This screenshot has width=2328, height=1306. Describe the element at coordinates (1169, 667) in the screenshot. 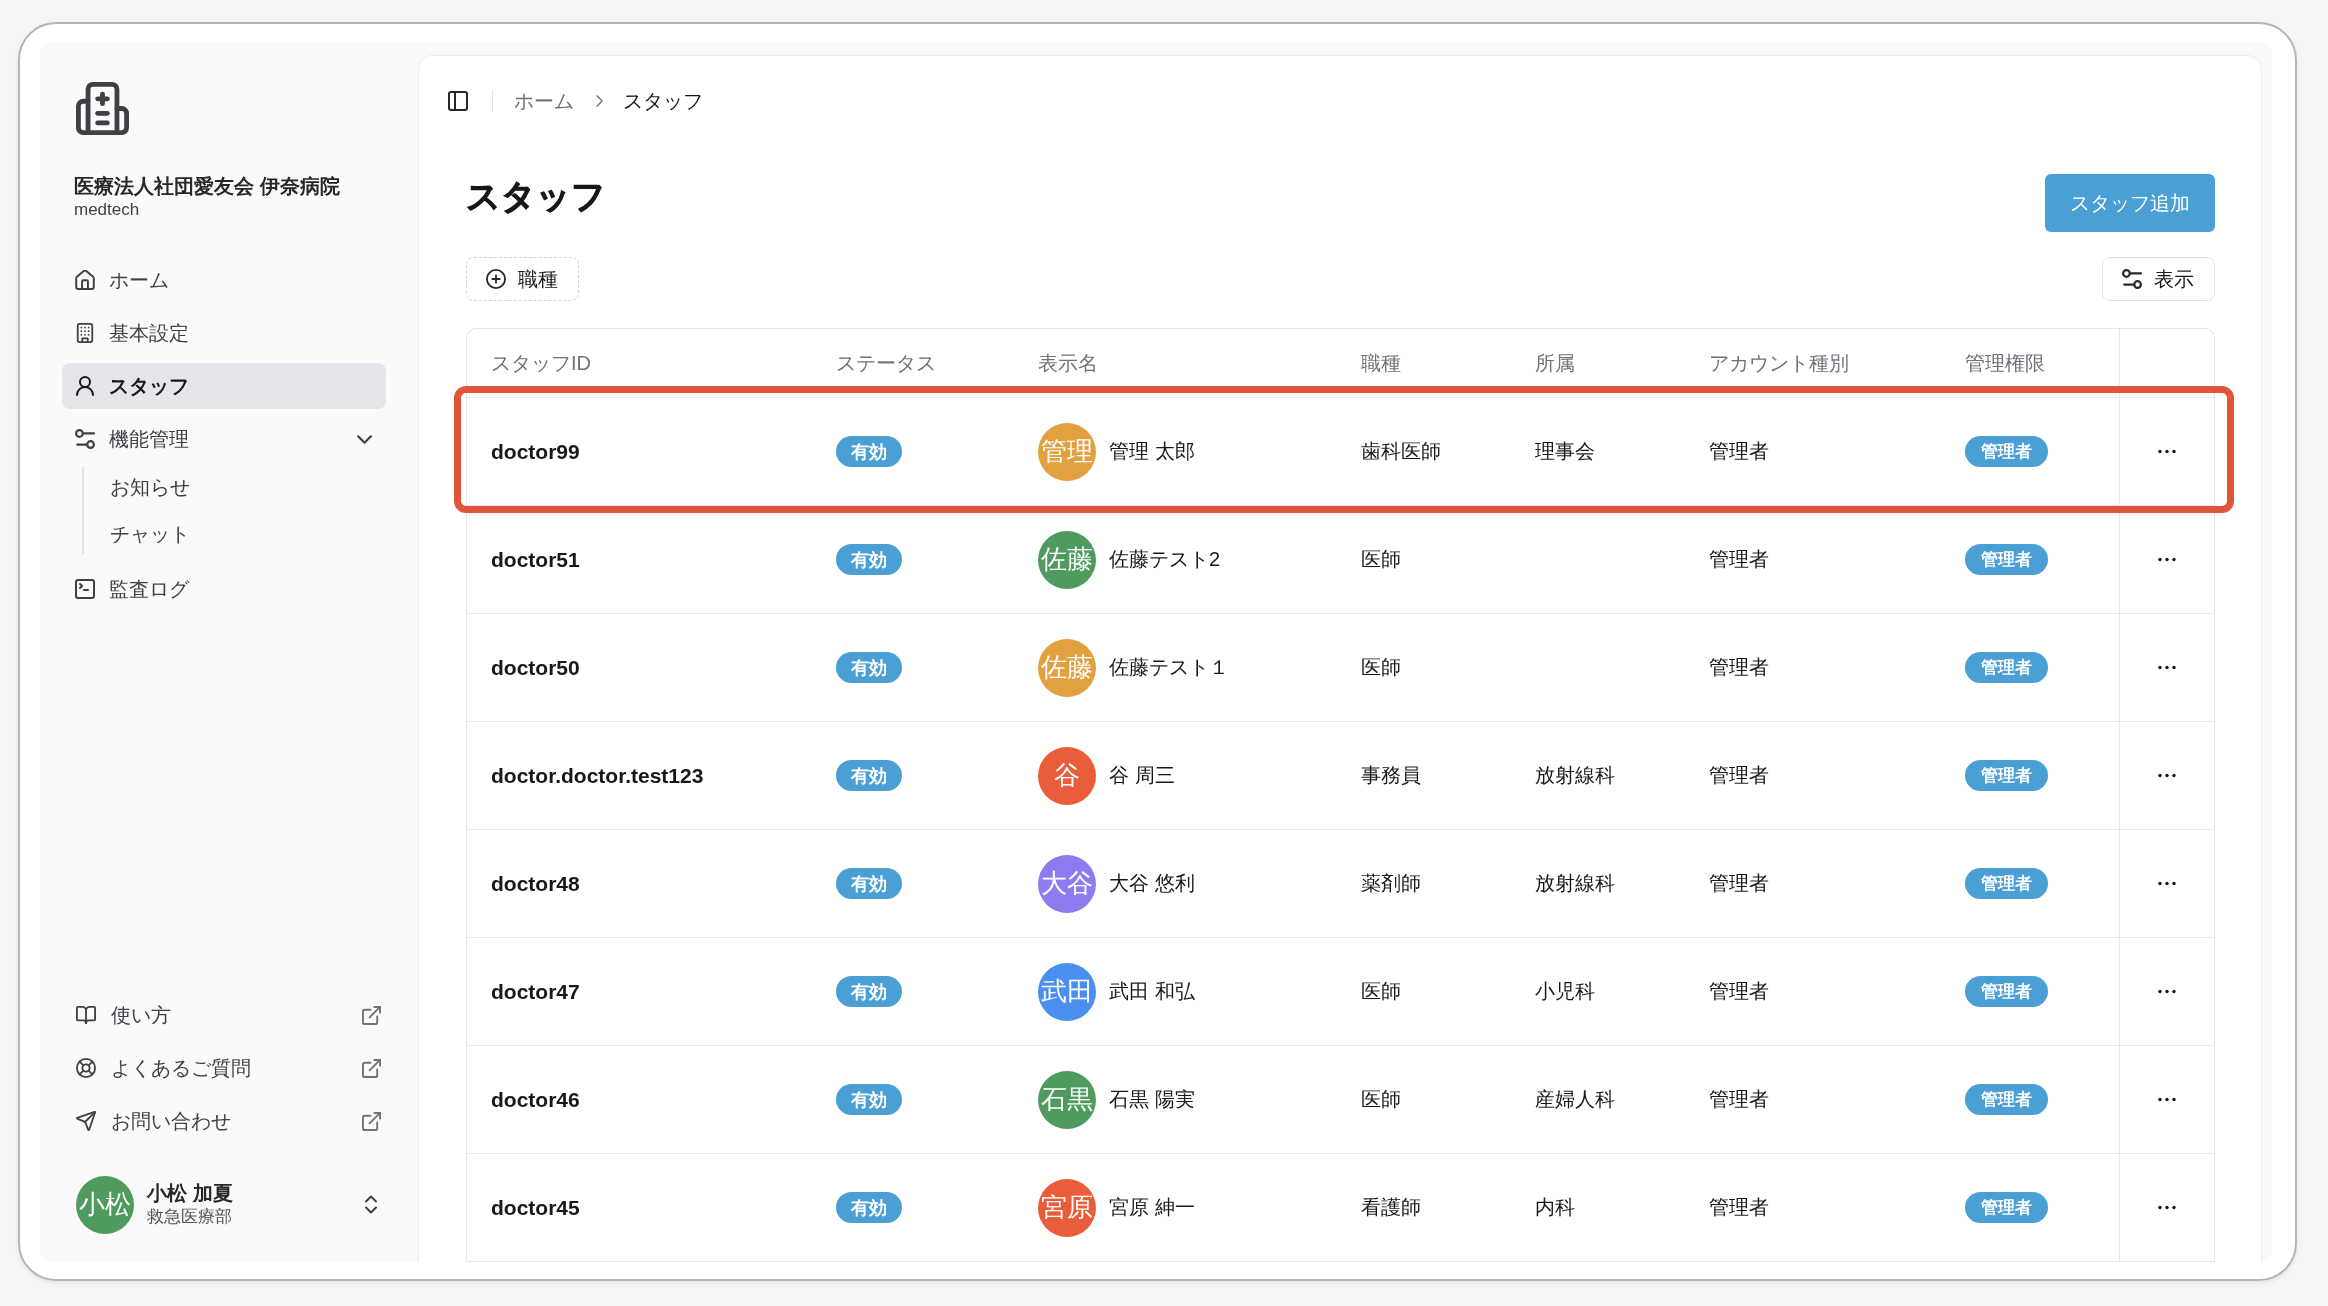

I see `display-name: 佐藤テスト１` at that location.